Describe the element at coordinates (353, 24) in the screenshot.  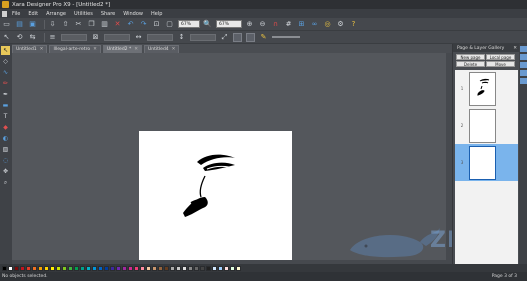
I see `help-icon: ?` at that location.